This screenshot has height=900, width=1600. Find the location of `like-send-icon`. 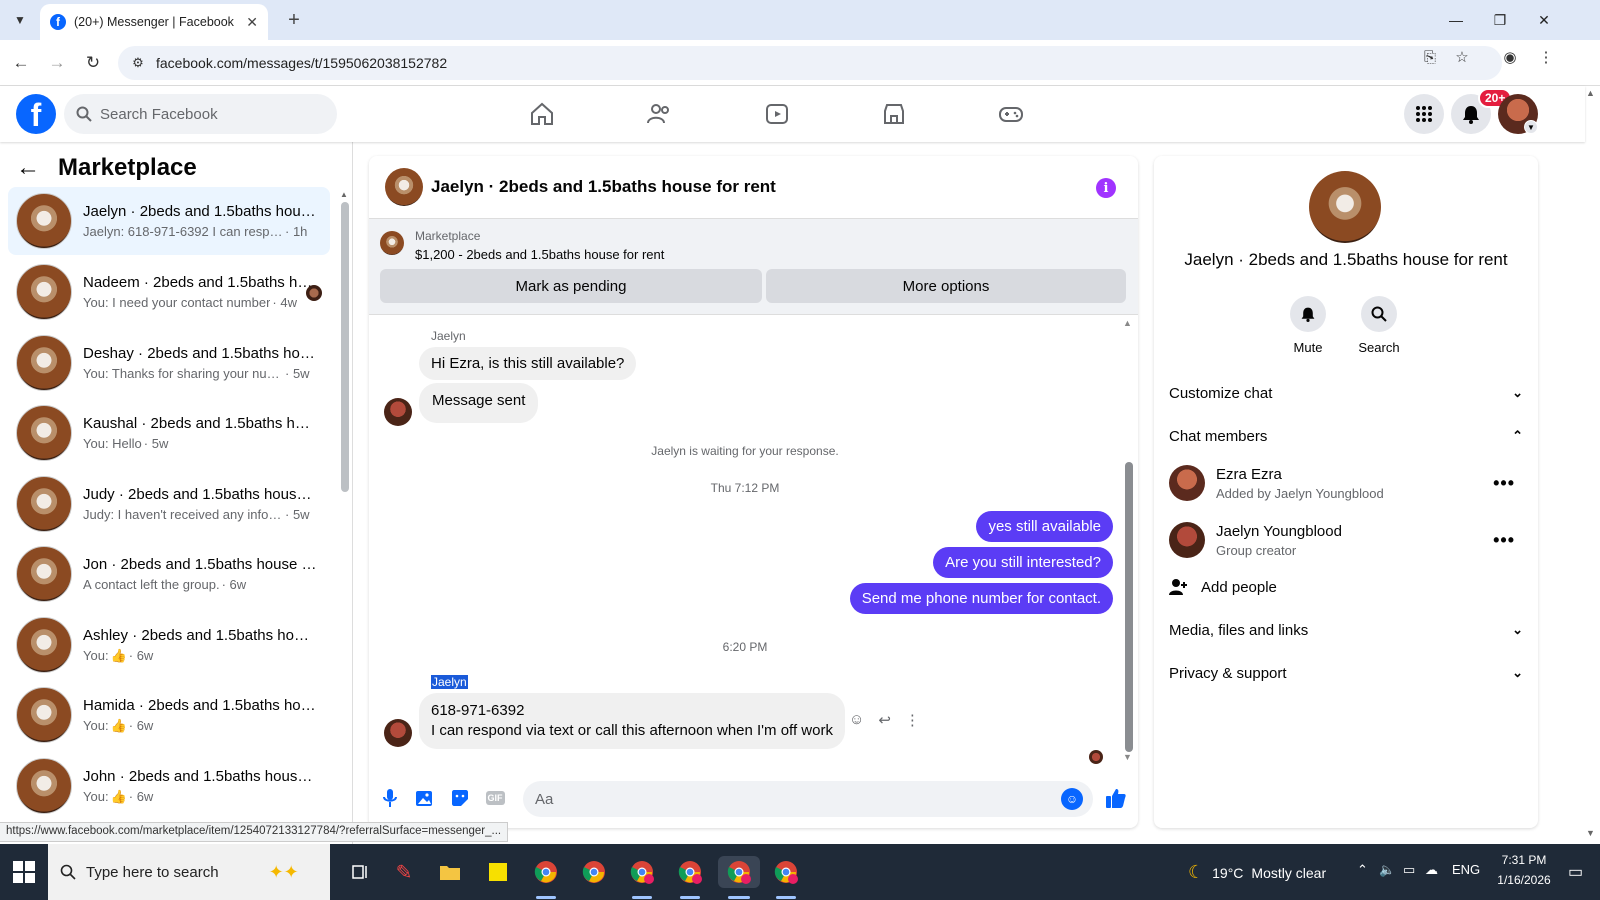

like-send-icon is located at coordinates (1116, 798).